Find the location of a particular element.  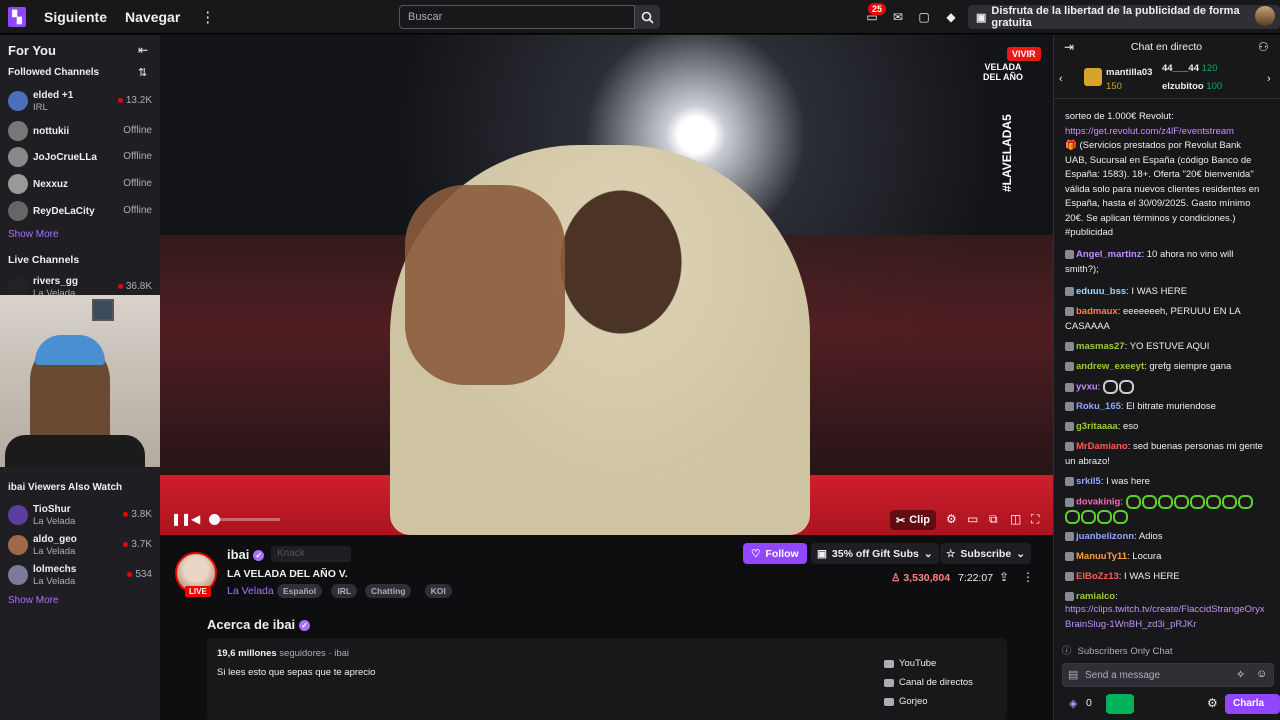

sidebar-toggle-icon: ◫ is located at coordinates (1015, 519).